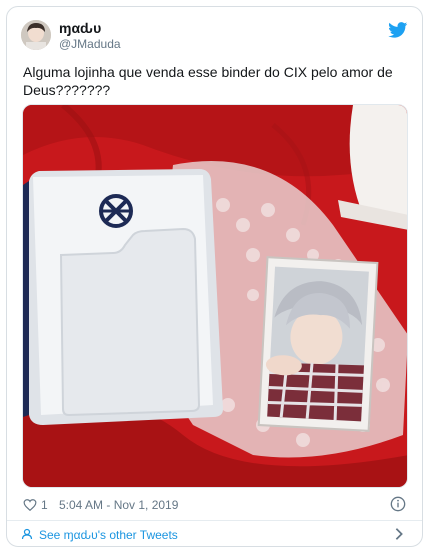  I want to click on info-icon, so click(398, 504).